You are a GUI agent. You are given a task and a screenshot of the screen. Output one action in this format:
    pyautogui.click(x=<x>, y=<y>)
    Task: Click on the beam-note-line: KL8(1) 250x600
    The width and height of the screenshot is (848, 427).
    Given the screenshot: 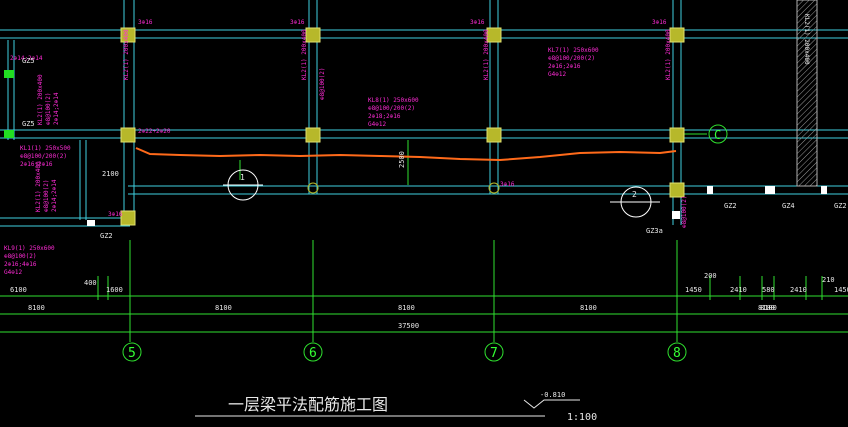 What is the action you would take?
    pyautogui.click(x=393, y=100)
    